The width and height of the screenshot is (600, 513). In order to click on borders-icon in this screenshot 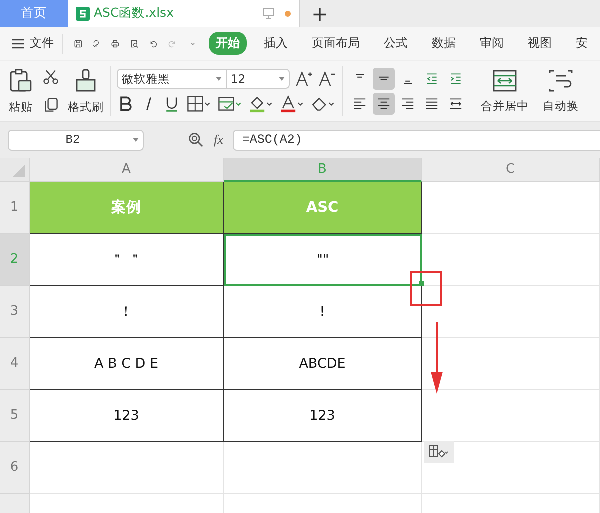, I will do `click(199, 104)`.